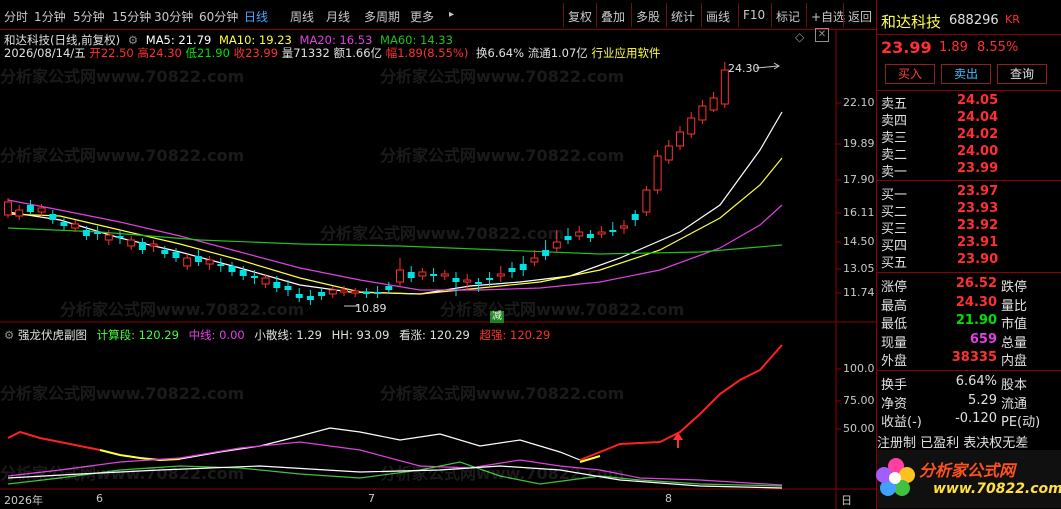 The height and width of the screenshot is (509, 1061). I want to click on price-tick-label: 19.89, so click(859, 143).